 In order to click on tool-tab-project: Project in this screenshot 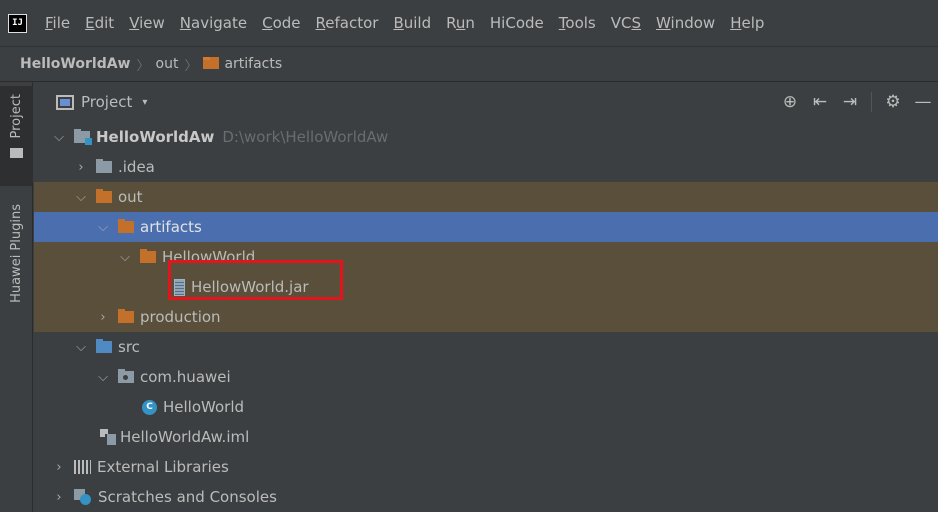, I will do `click(16, 136)`.